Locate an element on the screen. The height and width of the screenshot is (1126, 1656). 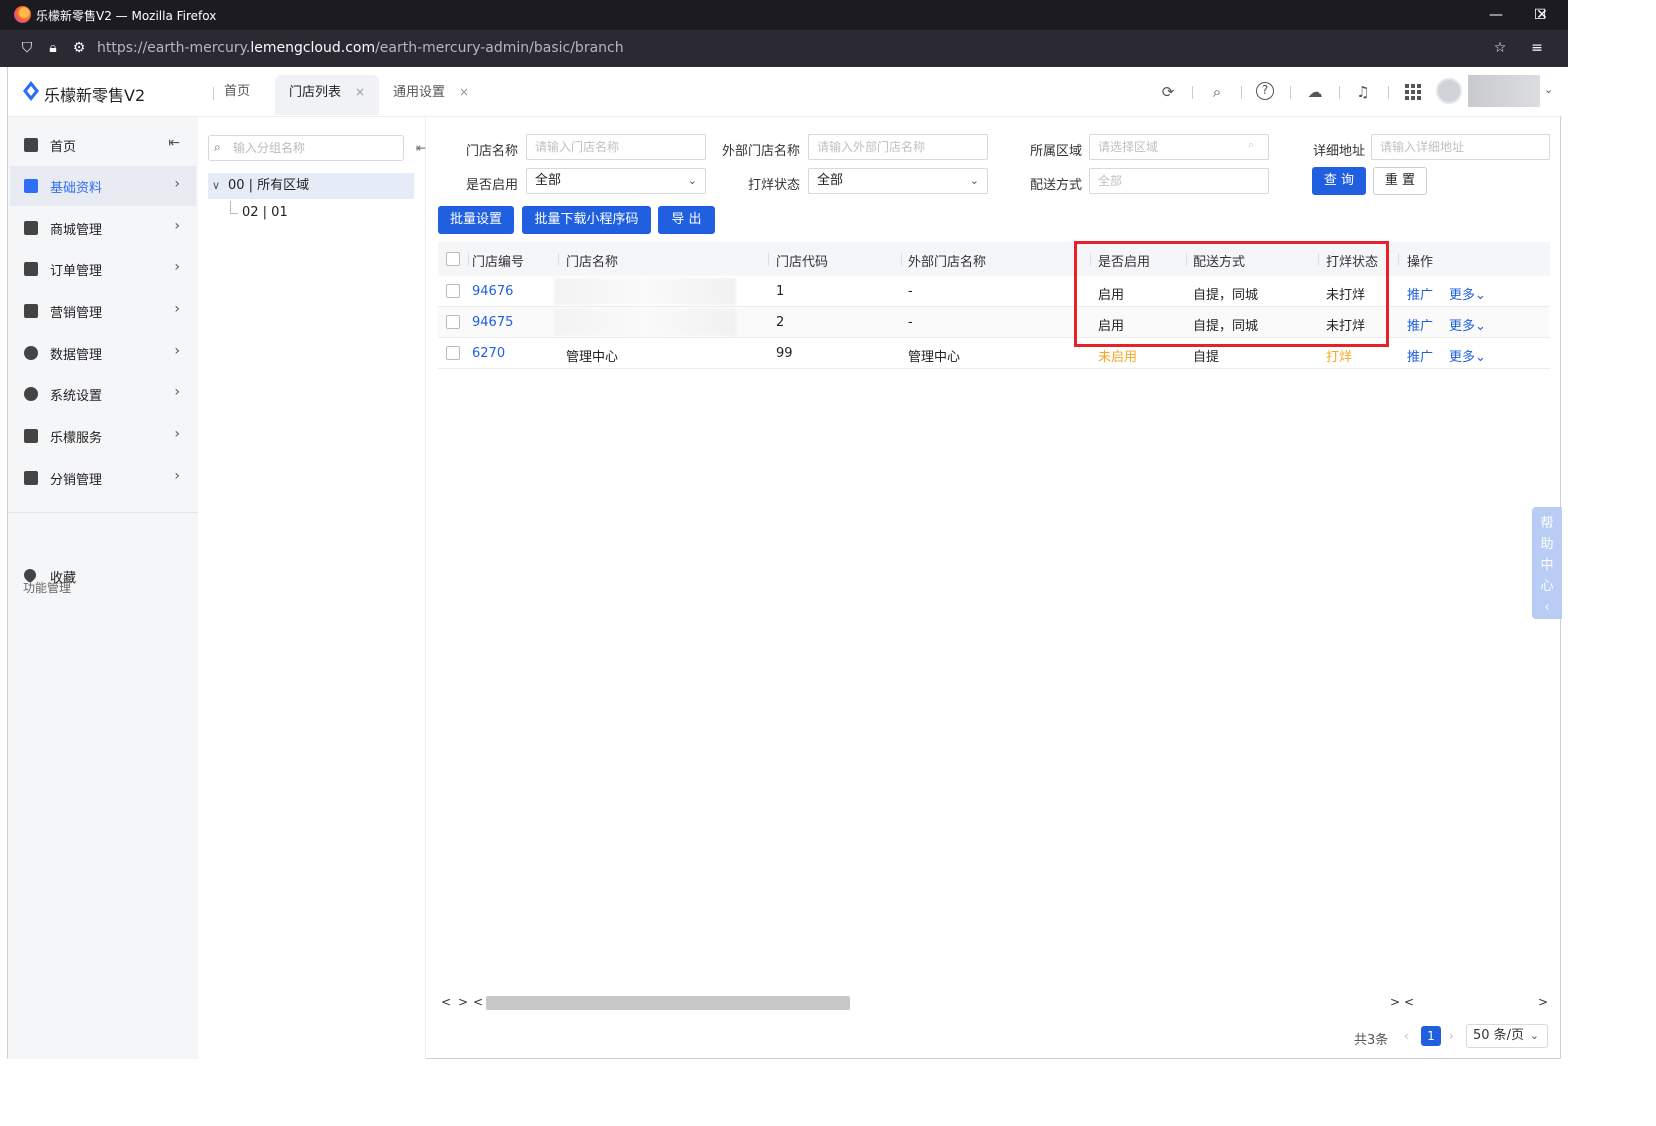
pager-total: 共3条 is located at coordinates (1371, 1040).